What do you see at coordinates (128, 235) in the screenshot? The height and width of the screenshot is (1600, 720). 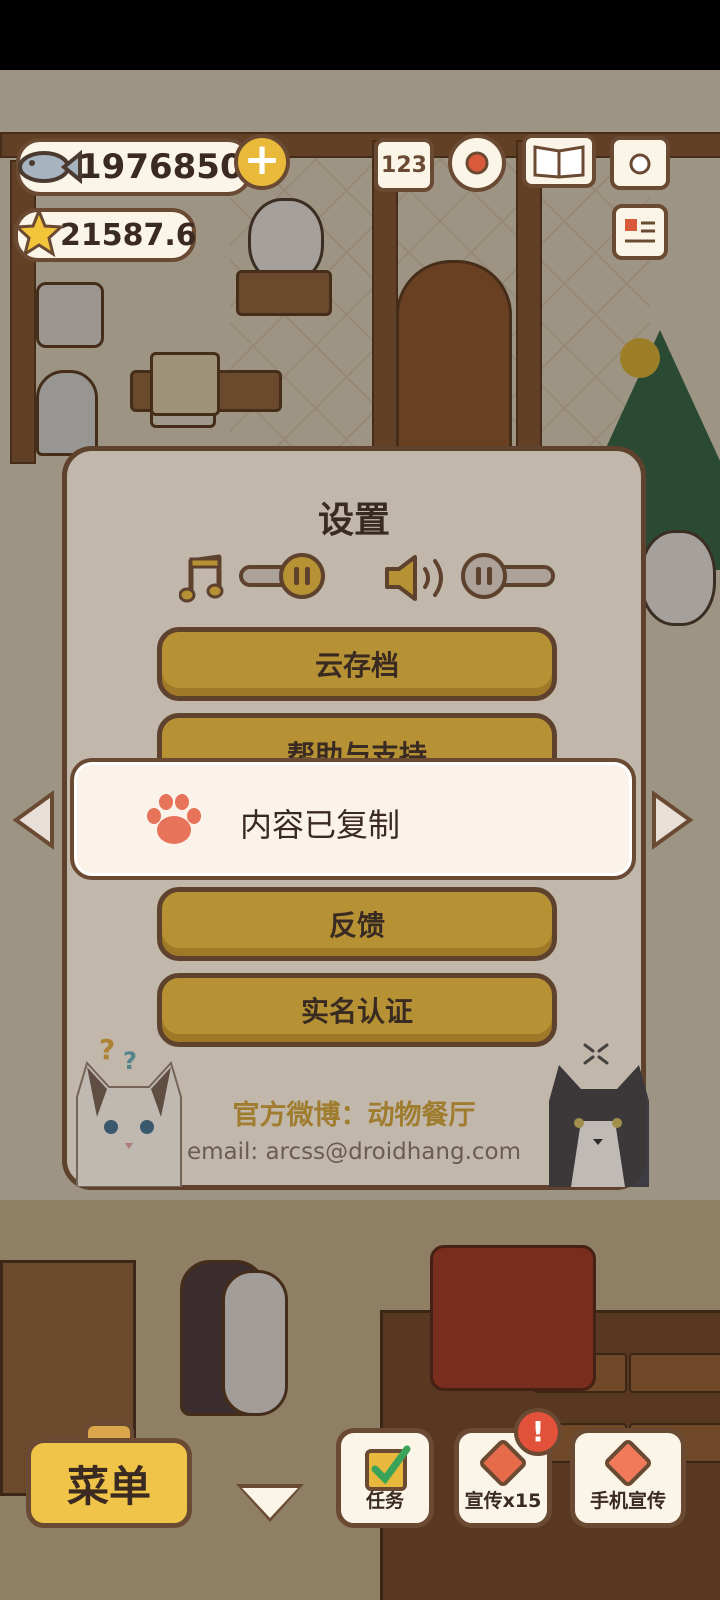 I see `star-count: 21587.6` at bounding box center [128, 235].